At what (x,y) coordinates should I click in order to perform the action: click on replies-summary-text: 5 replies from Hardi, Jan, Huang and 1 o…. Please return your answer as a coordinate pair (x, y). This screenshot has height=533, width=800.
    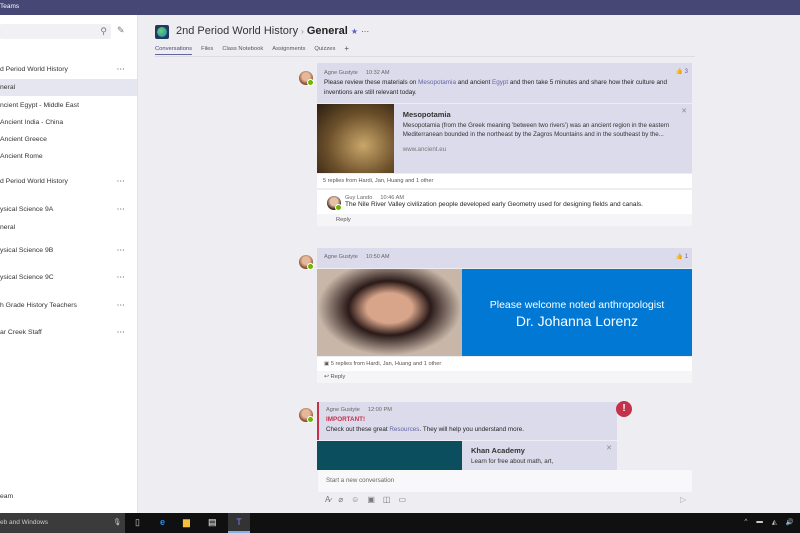
    Looking at the image, I should click on (386, 364).